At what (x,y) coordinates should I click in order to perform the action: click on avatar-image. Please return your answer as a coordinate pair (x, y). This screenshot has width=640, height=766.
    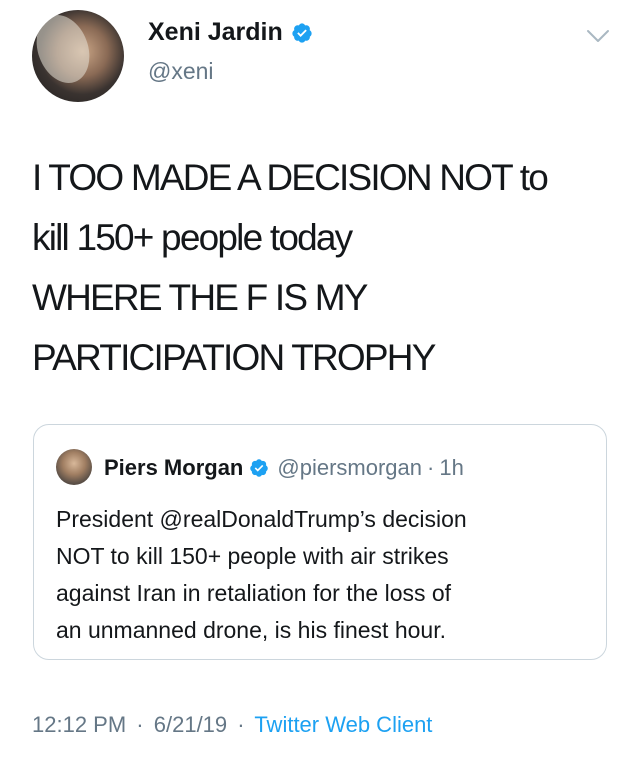
    Looking at the image, I should click on (65, 50).